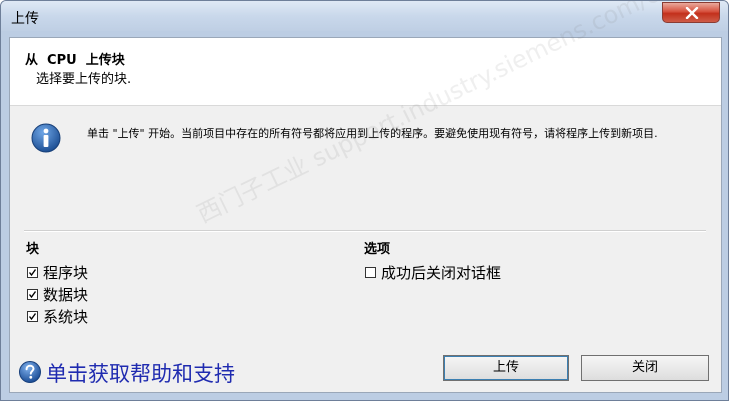 This screenshot has height=401, width=729. Describe the element at coordinates (506, 368) in the screenshot. I see `upload-button: 上传` at that location.